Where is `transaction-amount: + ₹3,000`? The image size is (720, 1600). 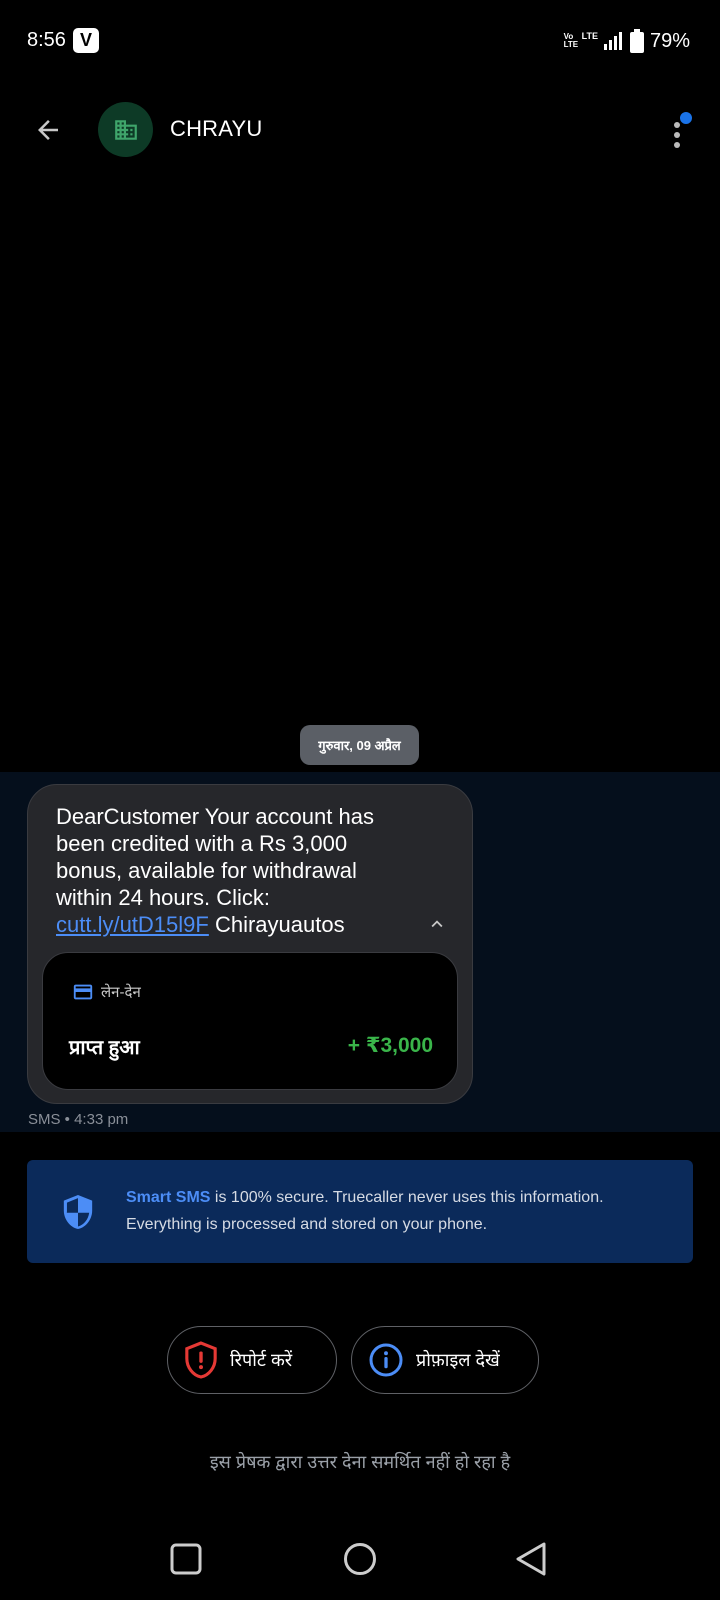
transaction-amount: + ₹3,000 is located at coordinates (390, 1045).